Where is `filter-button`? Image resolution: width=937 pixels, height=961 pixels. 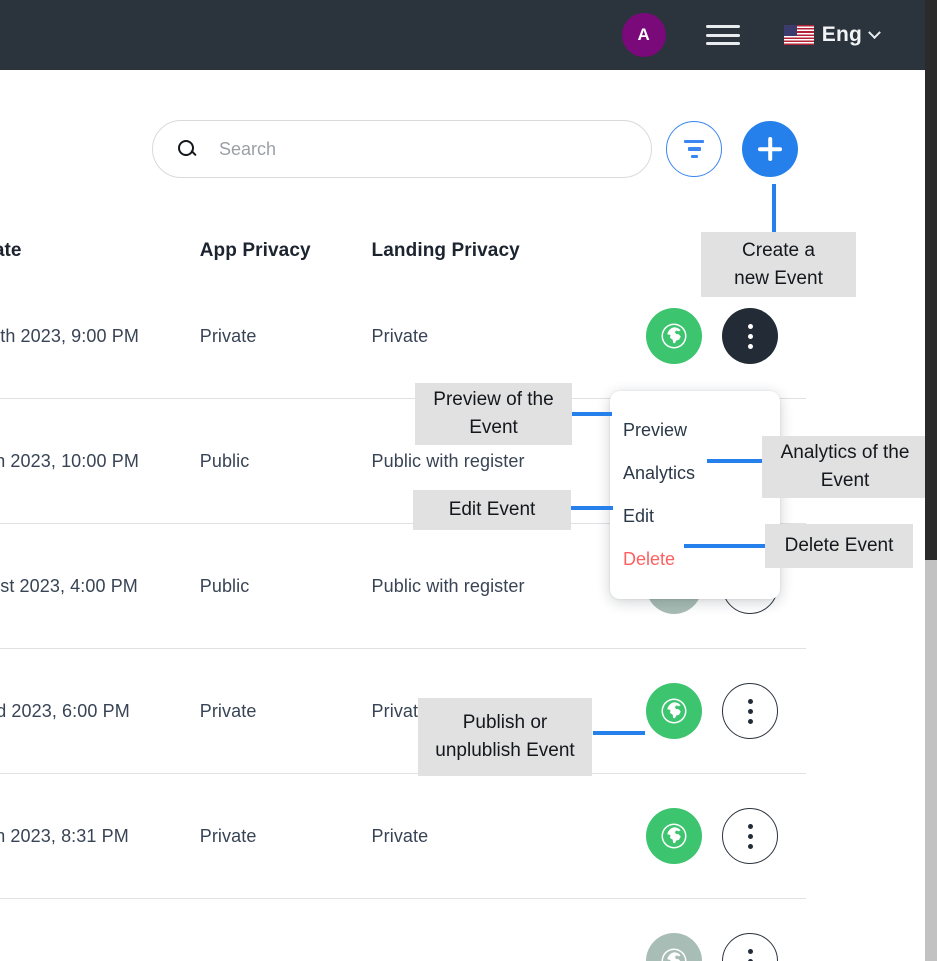 filter-button is located at coordinates (694, 149).